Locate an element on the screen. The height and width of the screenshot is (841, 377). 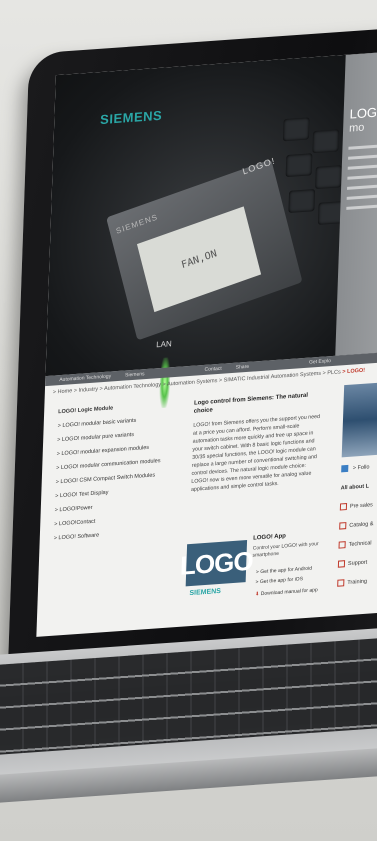
follow-icon is located at coordinates (345, 468).